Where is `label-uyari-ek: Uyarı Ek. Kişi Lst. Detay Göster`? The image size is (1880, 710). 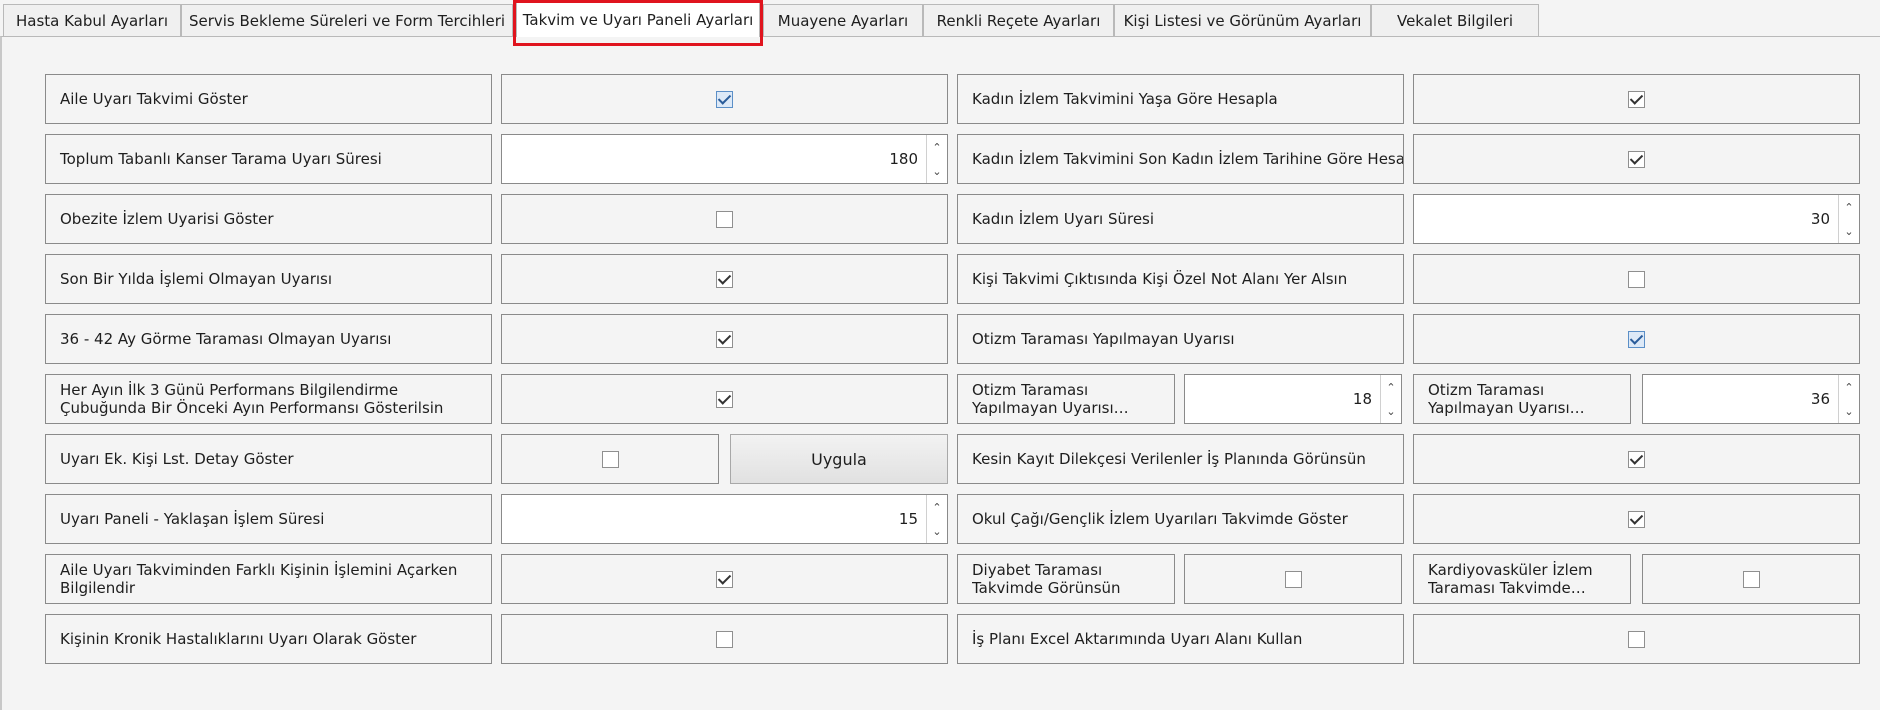
label-uyari-ek: Uyarı Ek. Kişi Lst. Detay Göster is located at coordinates (268, 459).